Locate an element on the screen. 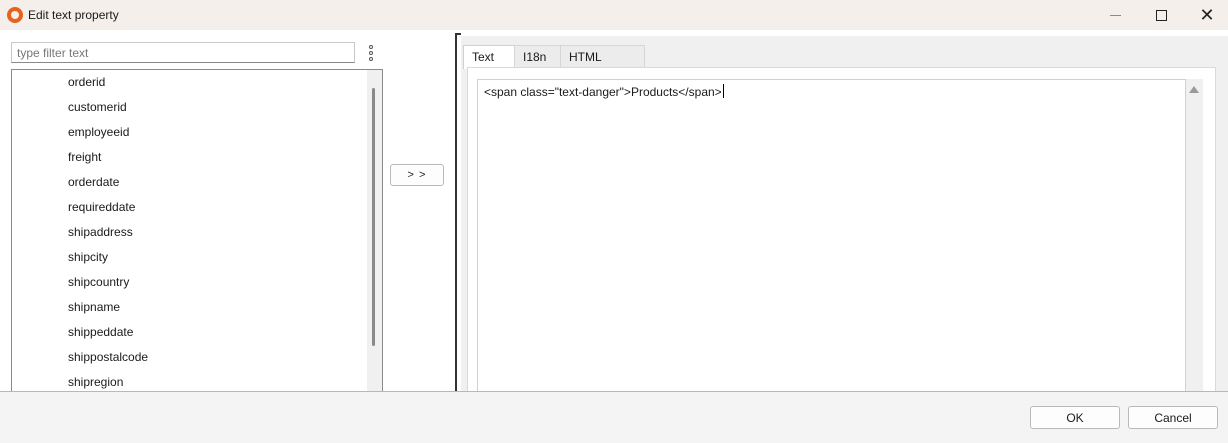 This screenshot has width=1228, height=443. list-item: shippostalcode is located at coordinates (108, 357).